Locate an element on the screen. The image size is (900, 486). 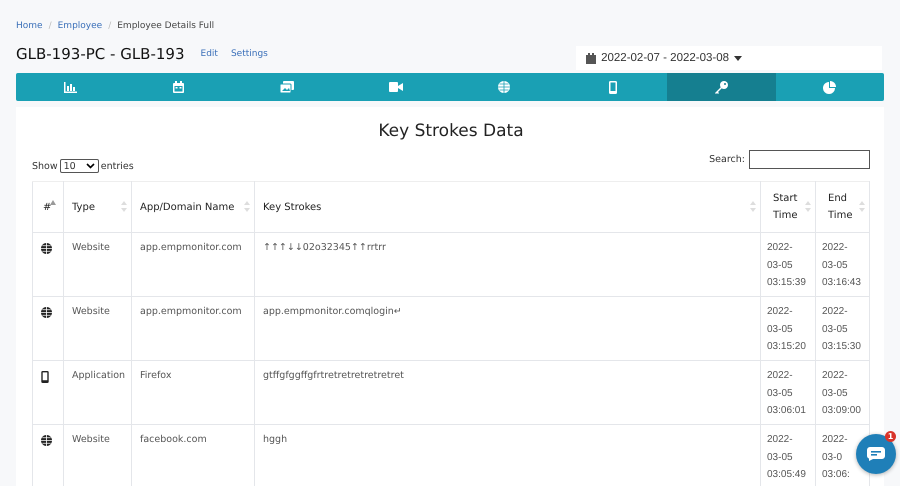
table-cell: Firefox is located at coordinates (193, 392).